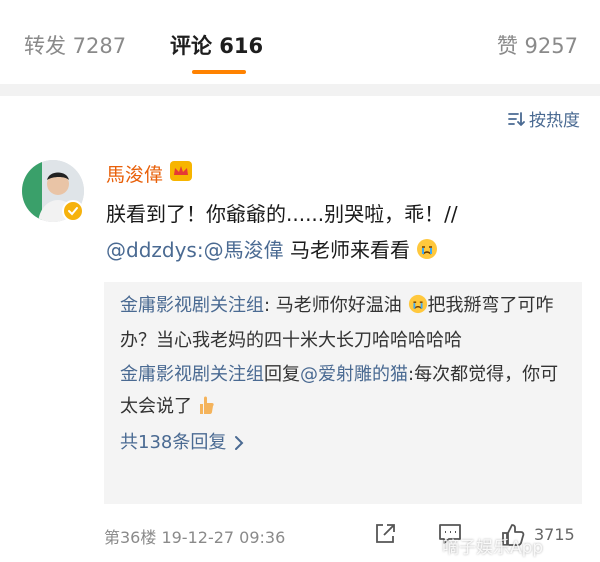 The width and height of the screenshot is (600, 562). I want to click on tab-comments: 评论 616, so click(216, 45).